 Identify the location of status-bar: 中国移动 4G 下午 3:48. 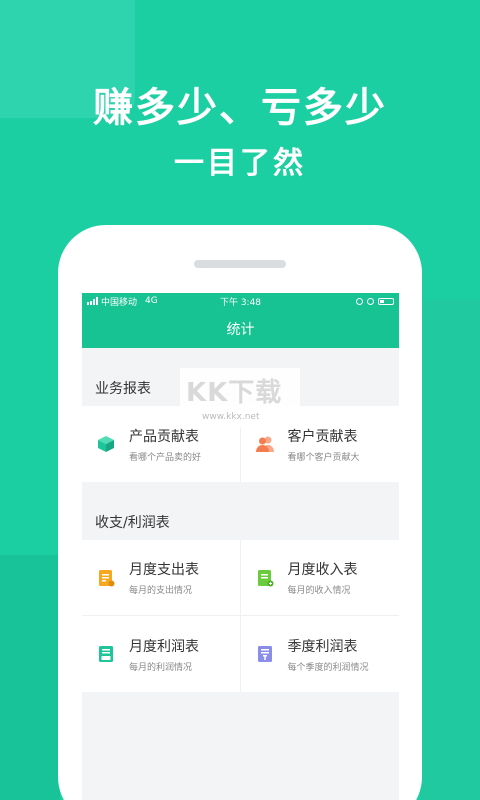
(240, 301).